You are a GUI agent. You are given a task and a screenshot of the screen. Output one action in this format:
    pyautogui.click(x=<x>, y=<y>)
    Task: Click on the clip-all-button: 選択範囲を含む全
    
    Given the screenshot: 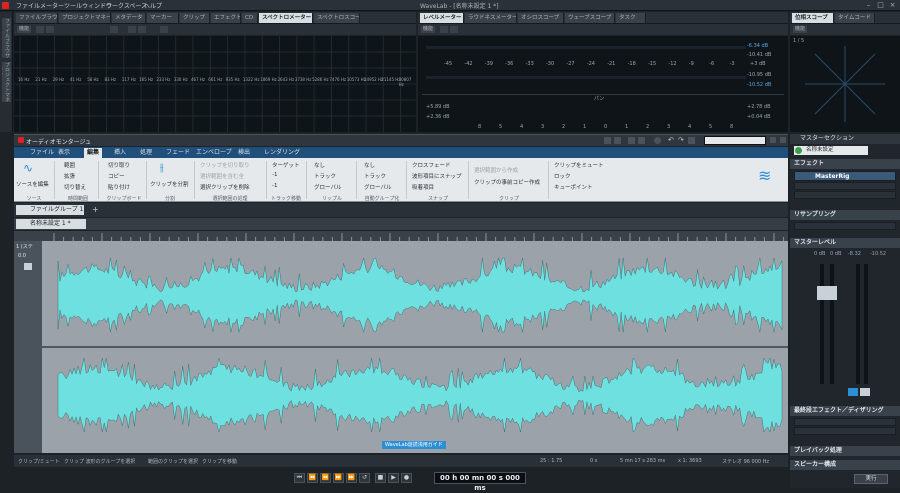 What is the action you would take?
    pyautogui.click(x=222, y=176)
    